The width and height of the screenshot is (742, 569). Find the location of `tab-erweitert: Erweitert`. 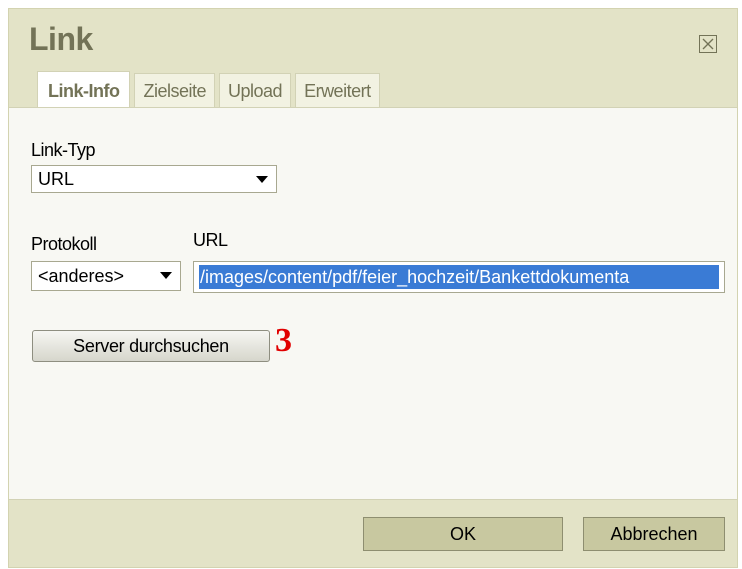

tab-erweitert: Erweitert is located at coordinates (337, 90).